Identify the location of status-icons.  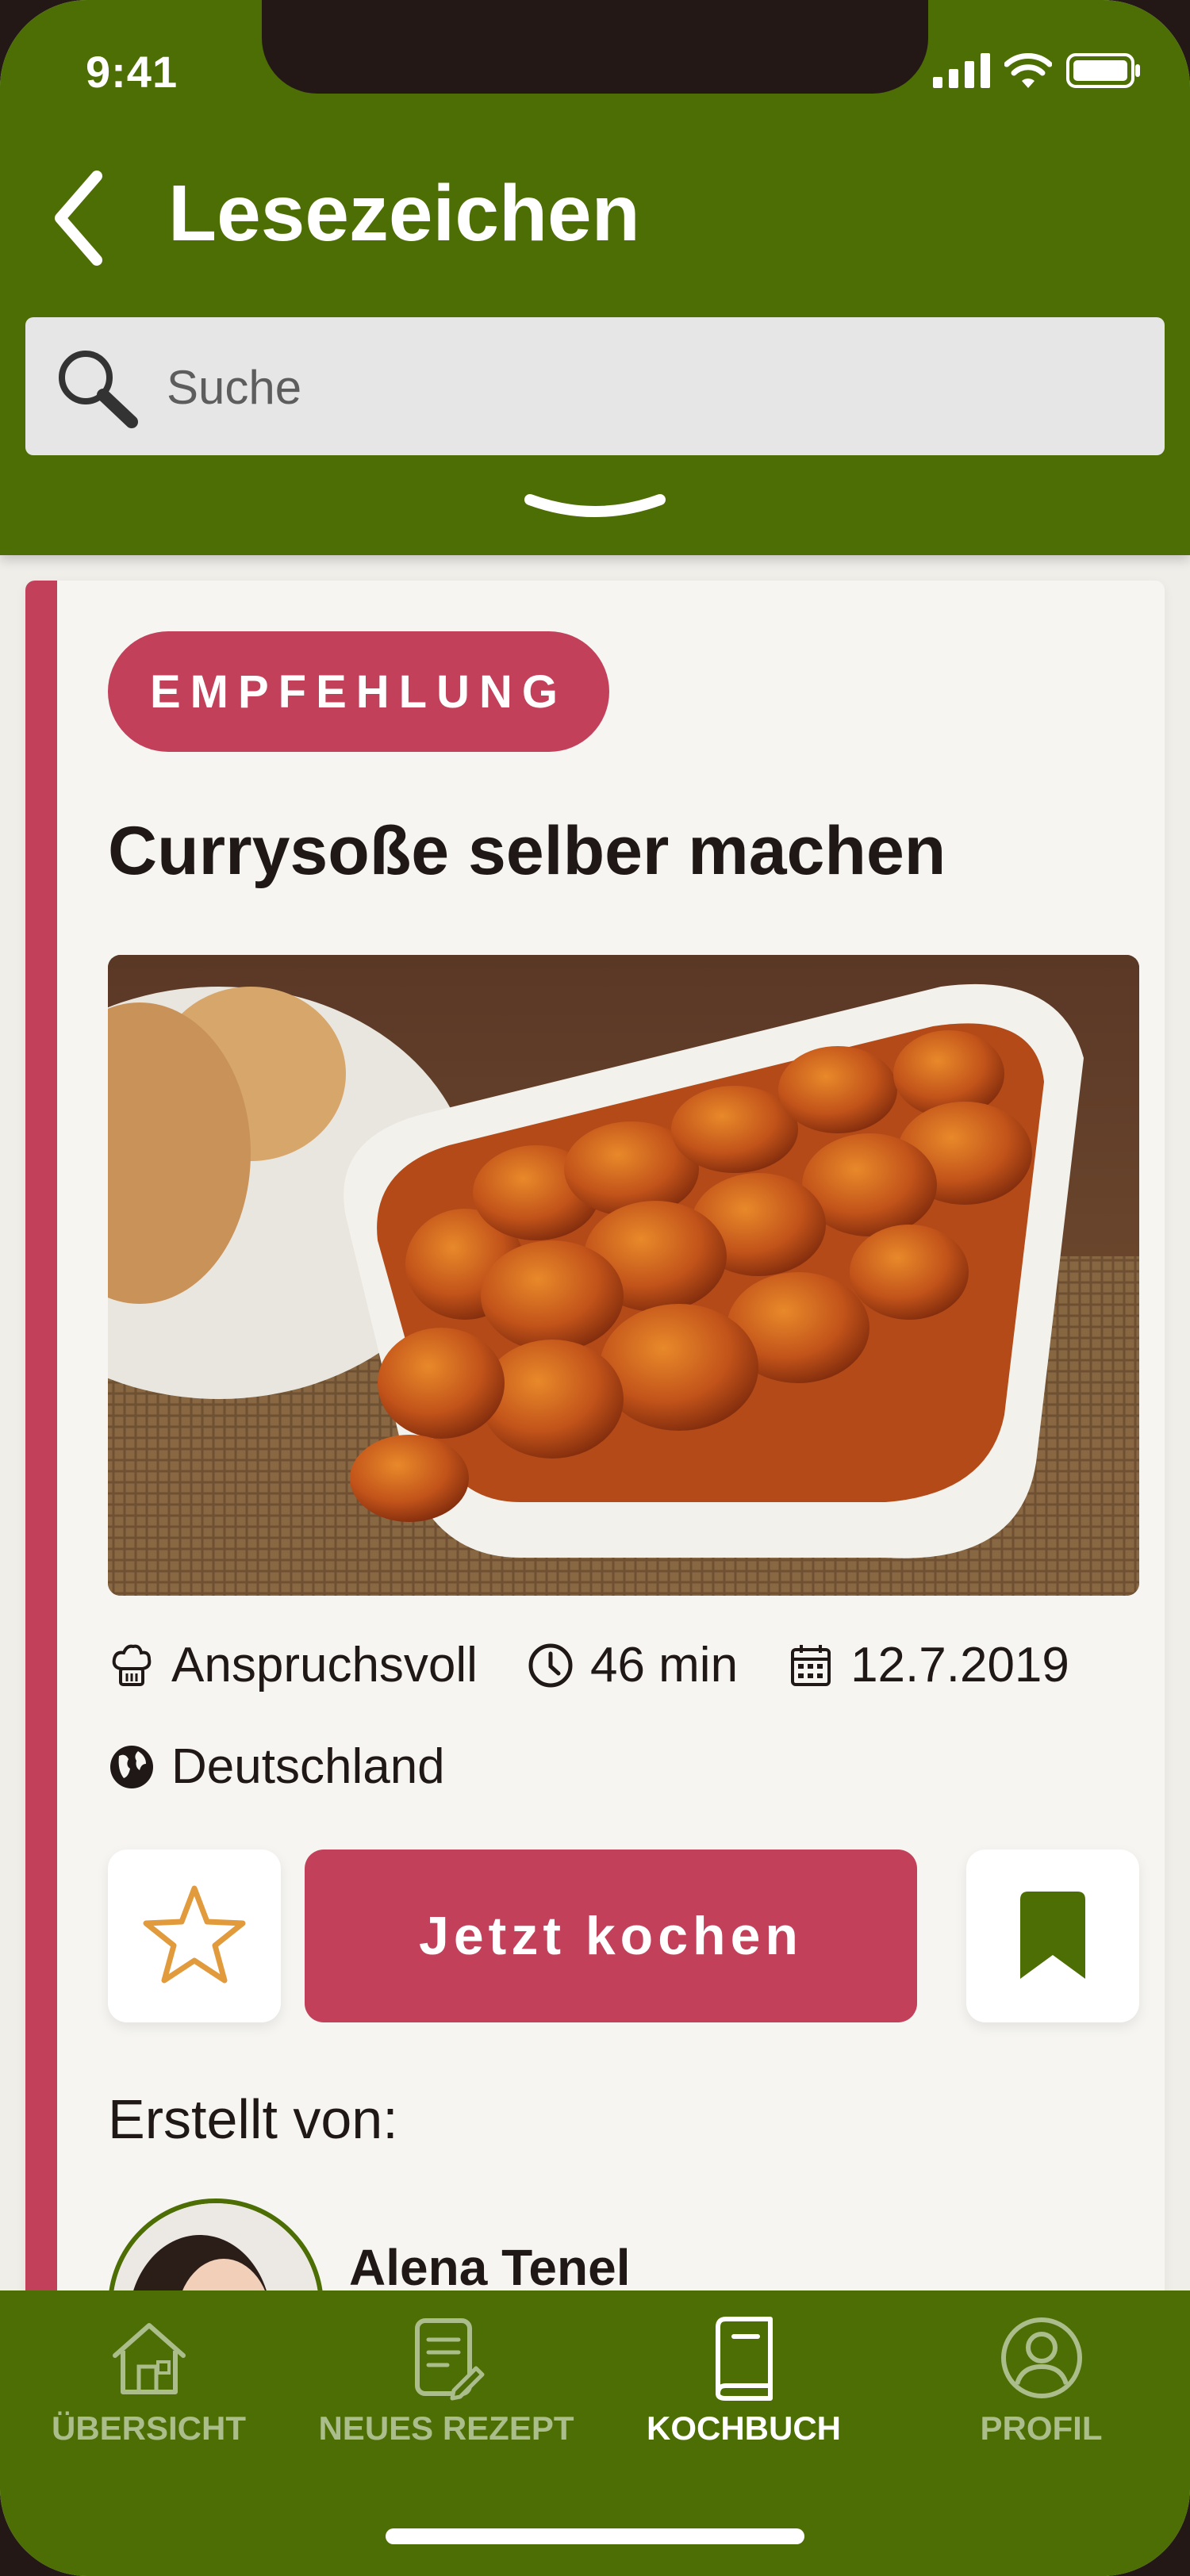
(1037, 71).